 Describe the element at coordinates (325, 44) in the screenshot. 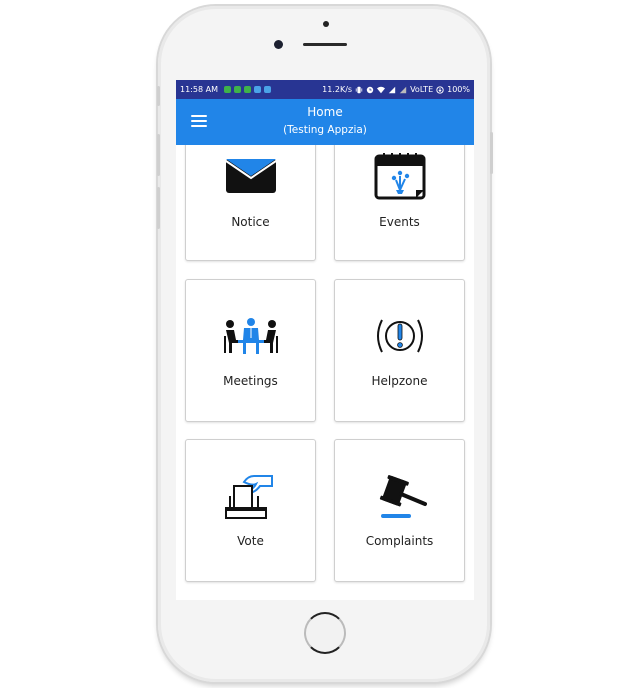

I see `earpiece-speaker` at that location.